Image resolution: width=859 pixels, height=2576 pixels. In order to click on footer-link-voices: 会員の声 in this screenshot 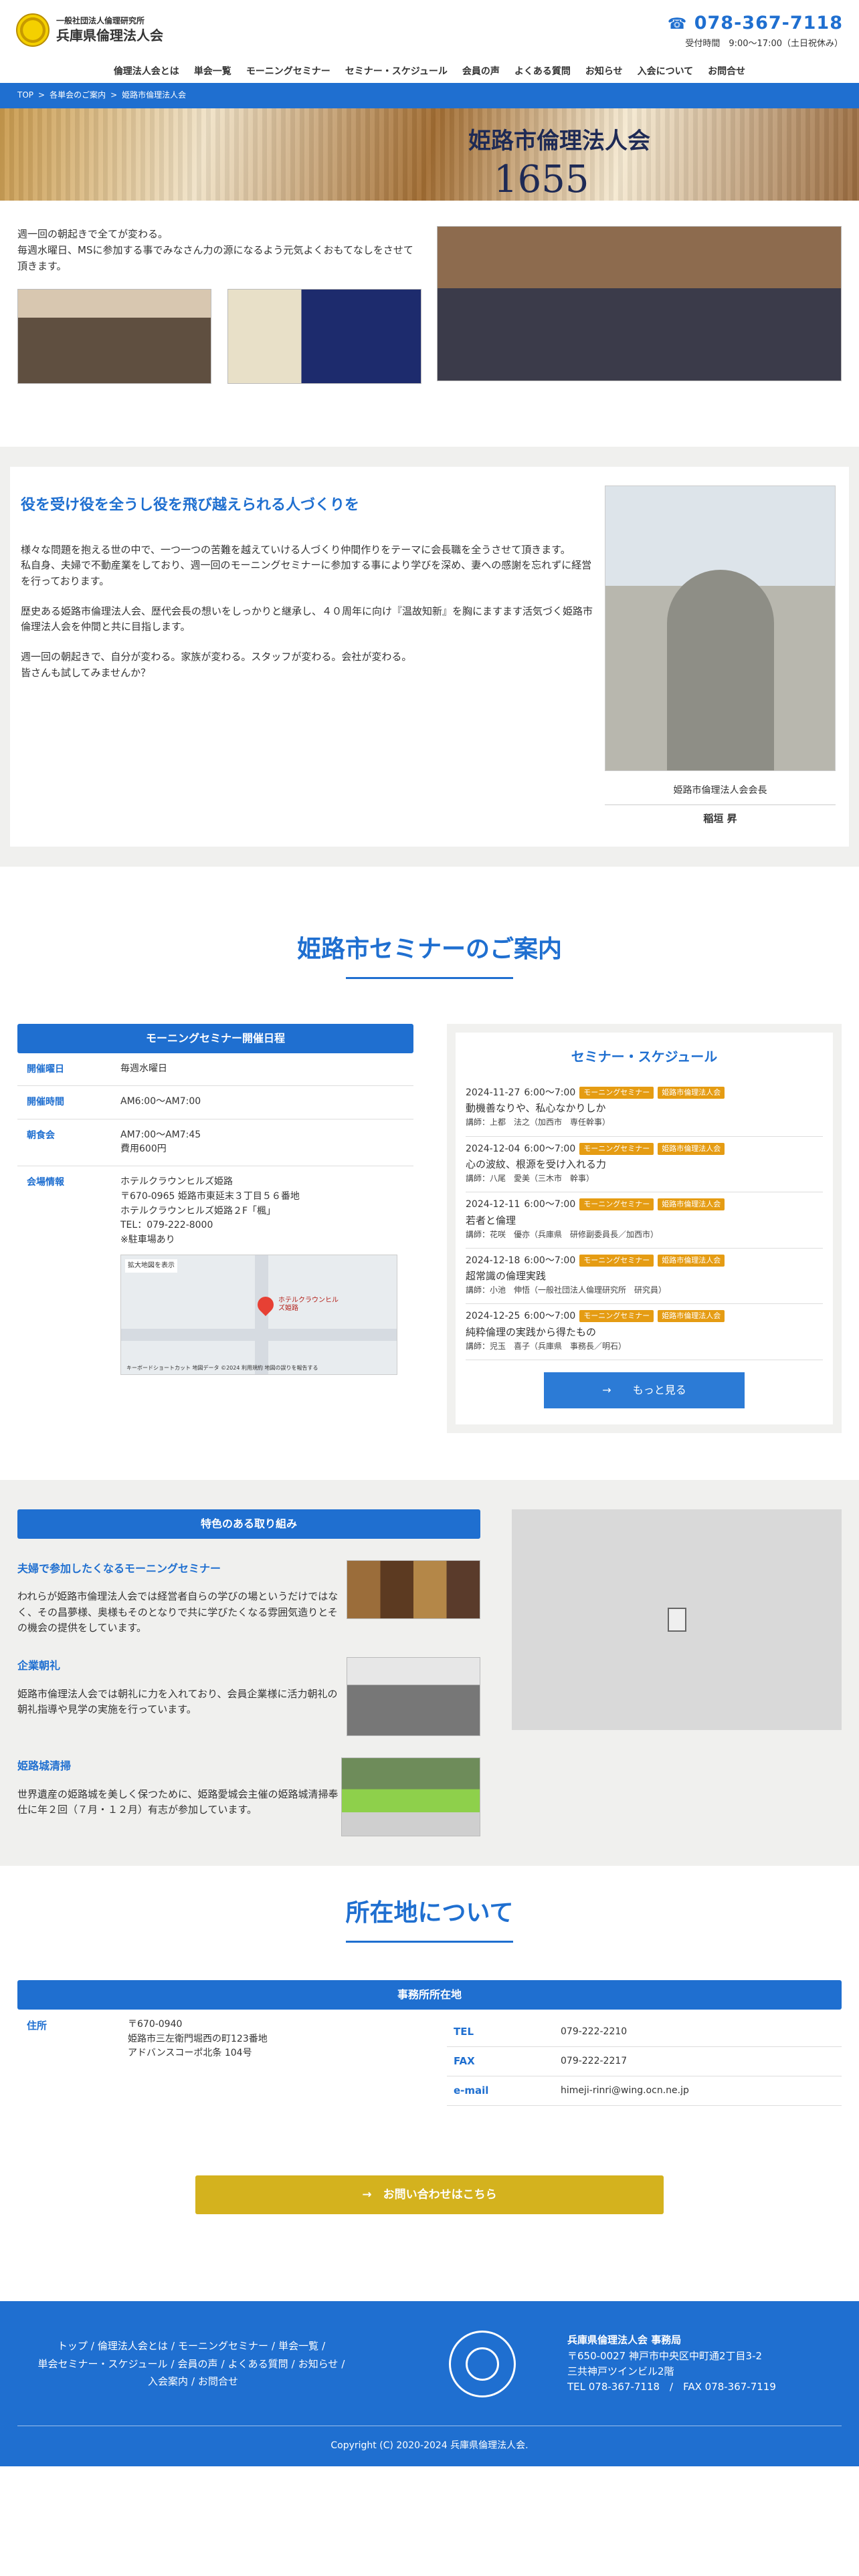, I will do `click(198, 2364)`.